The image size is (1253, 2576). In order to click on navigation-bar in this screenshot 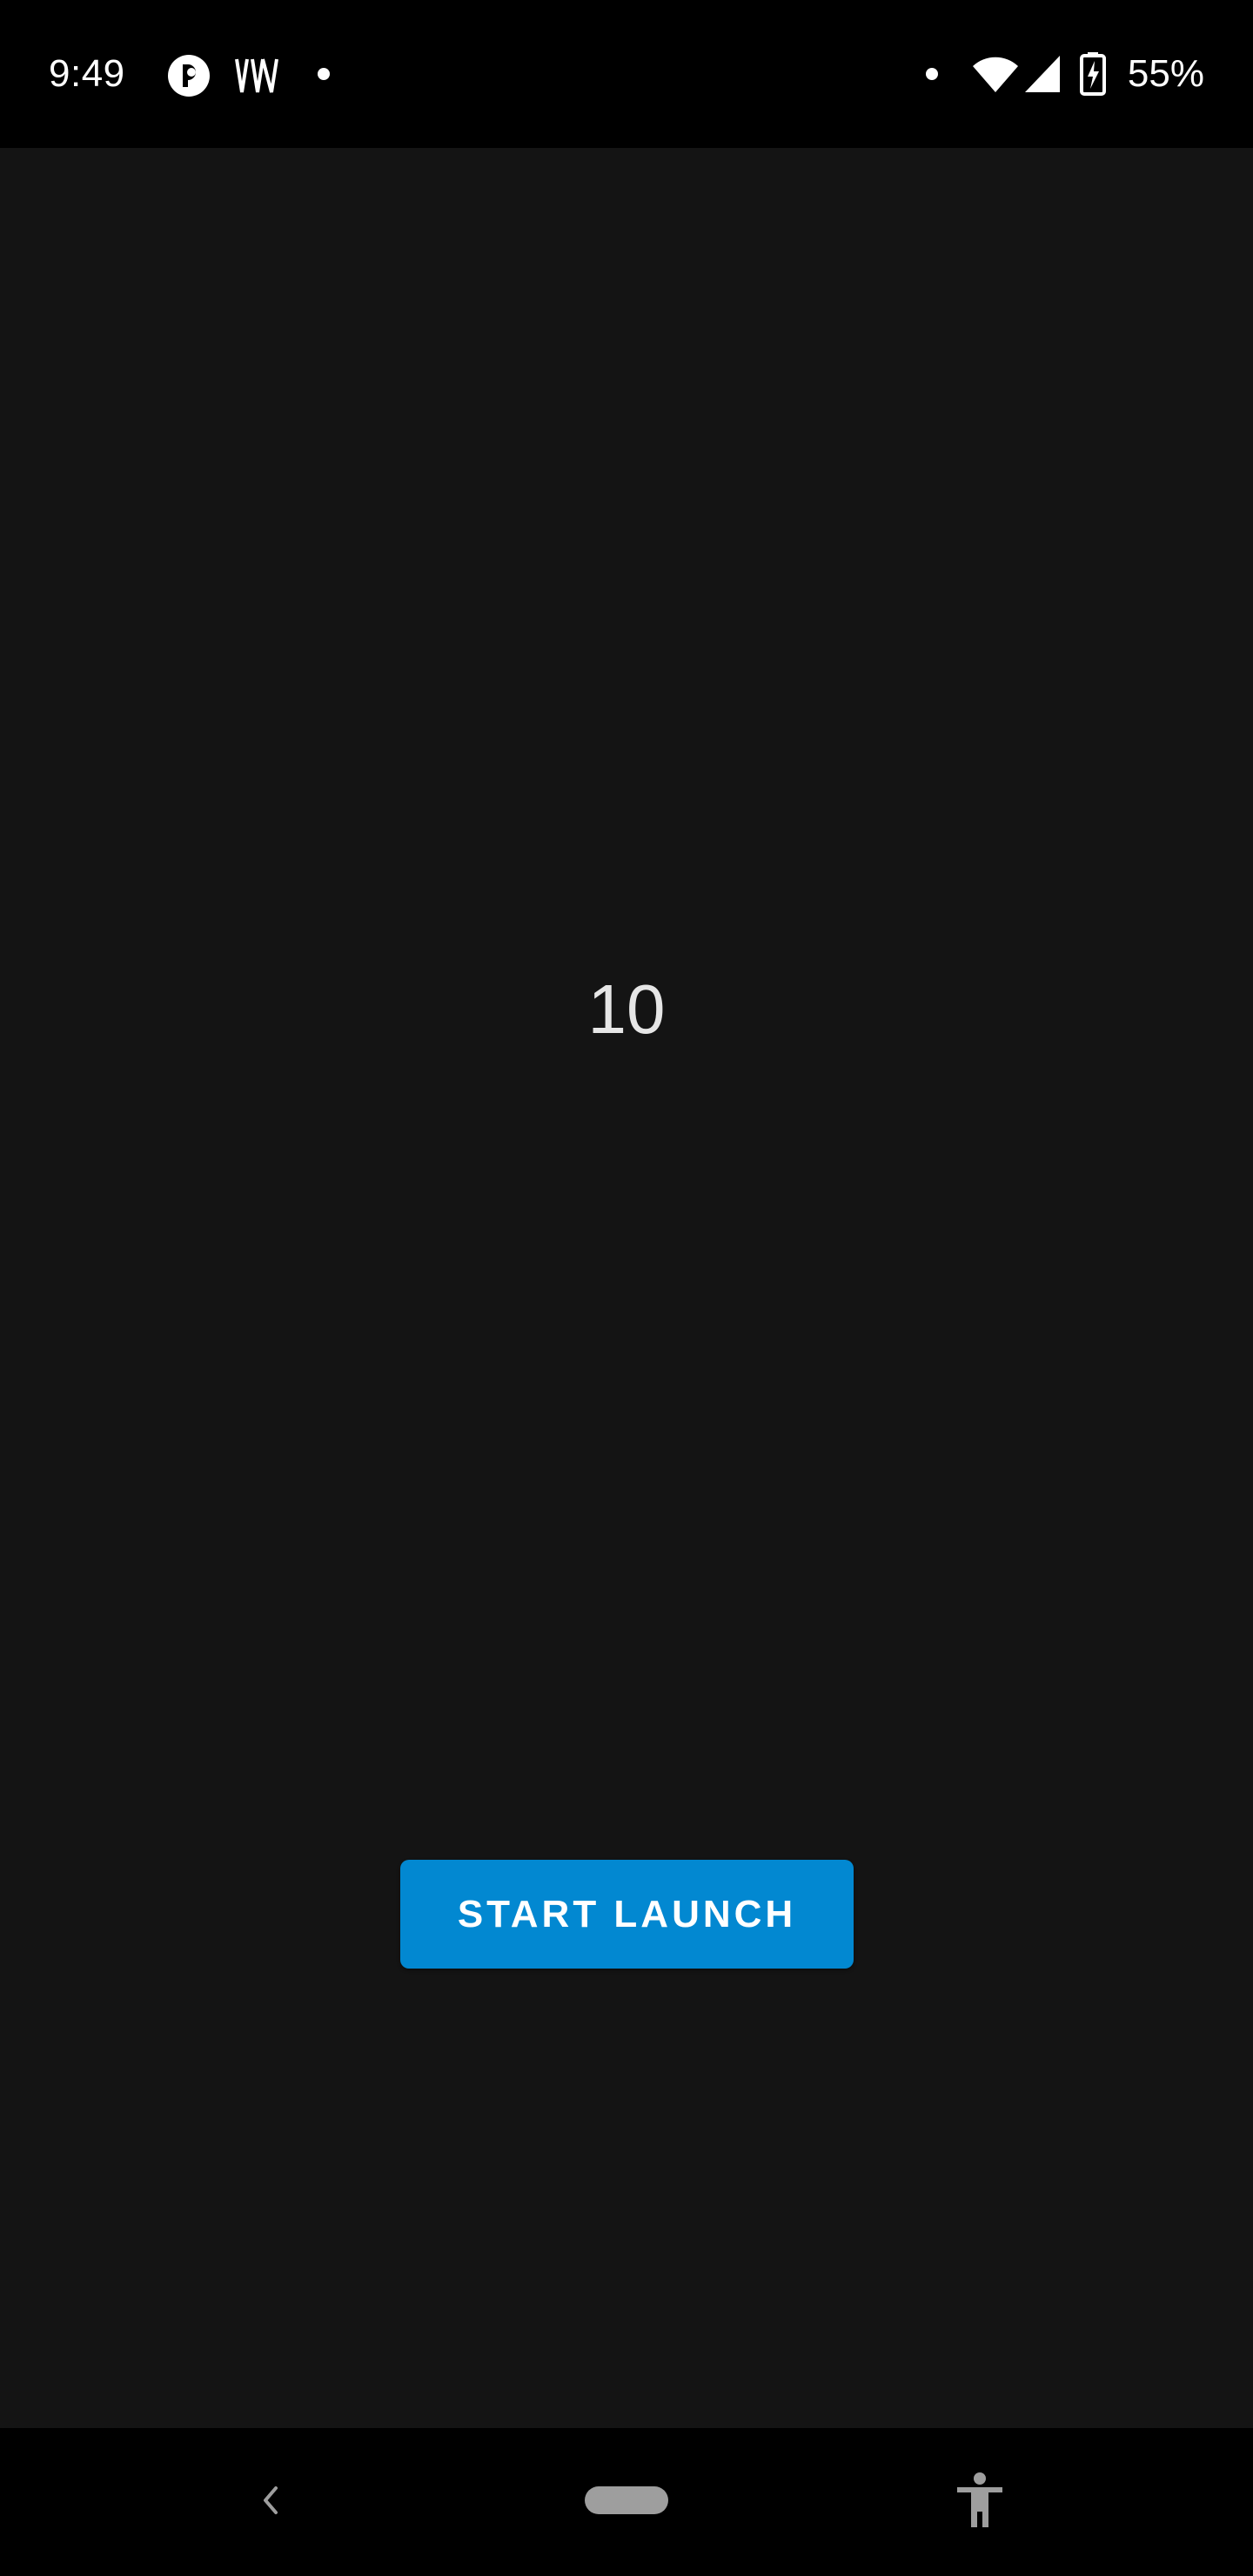, I will do `click(626, 2502)`.